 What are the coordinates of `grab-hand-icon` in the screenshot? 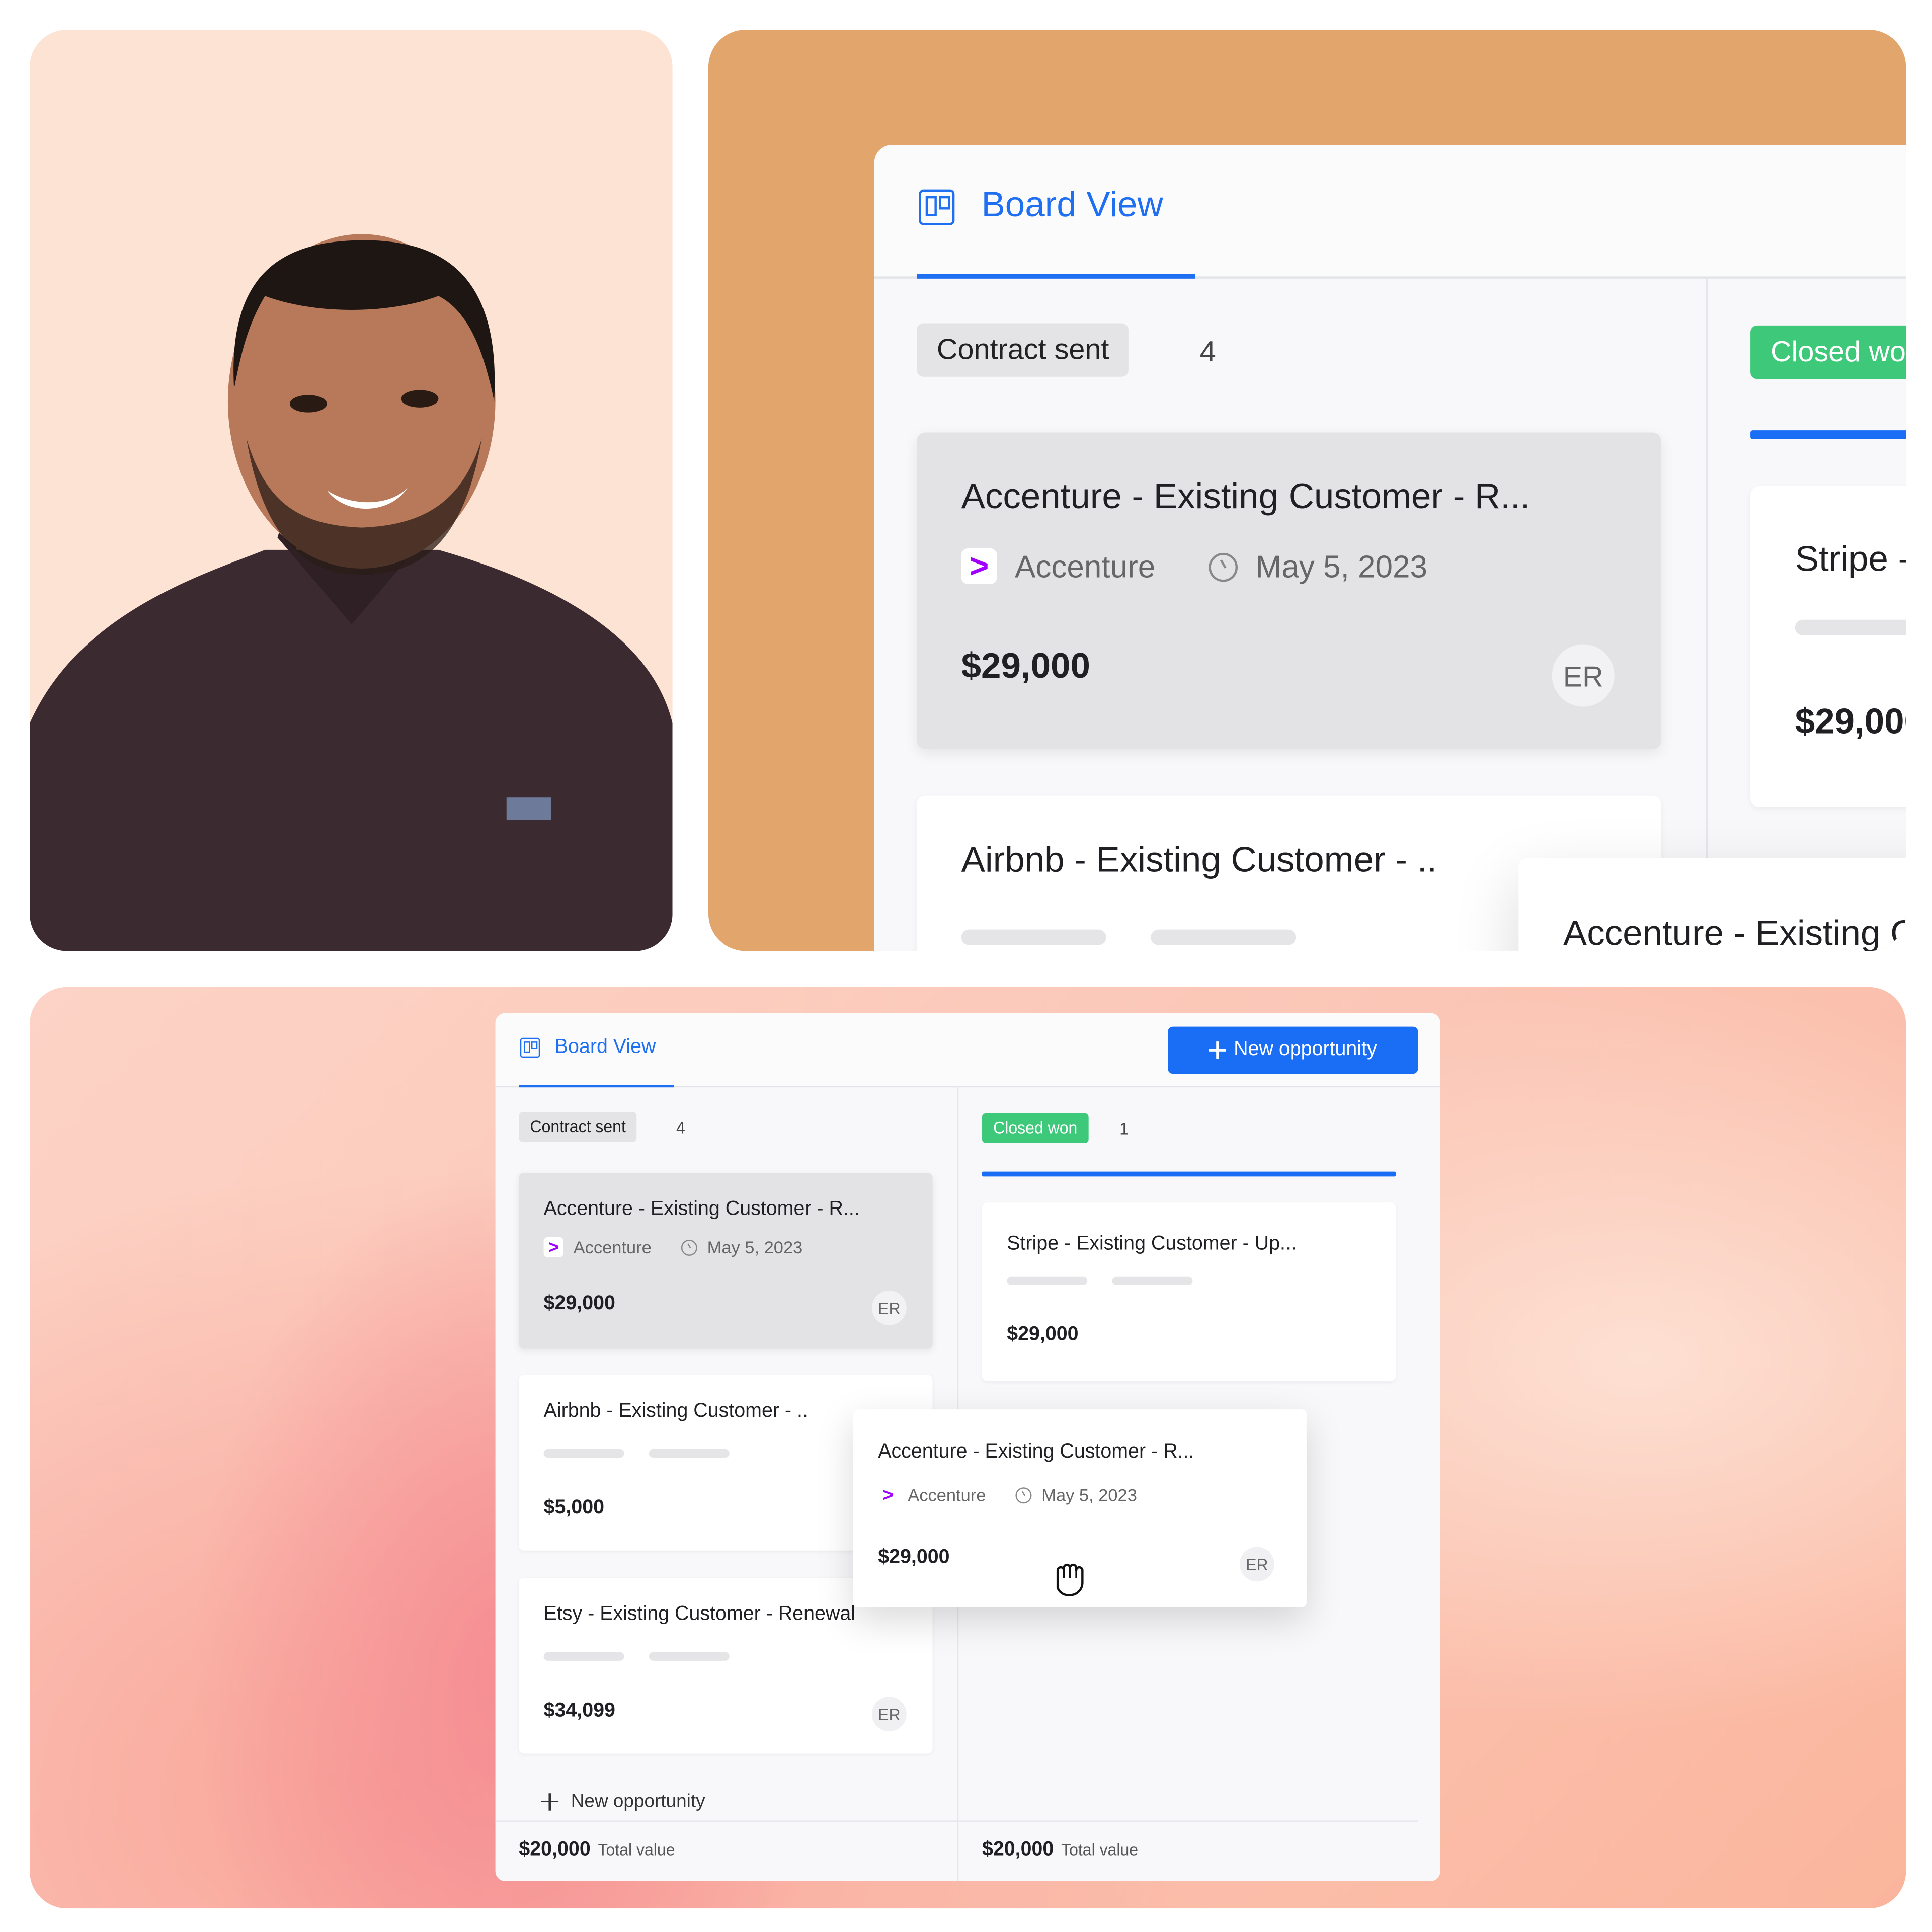 It's located at (1070, 1580).